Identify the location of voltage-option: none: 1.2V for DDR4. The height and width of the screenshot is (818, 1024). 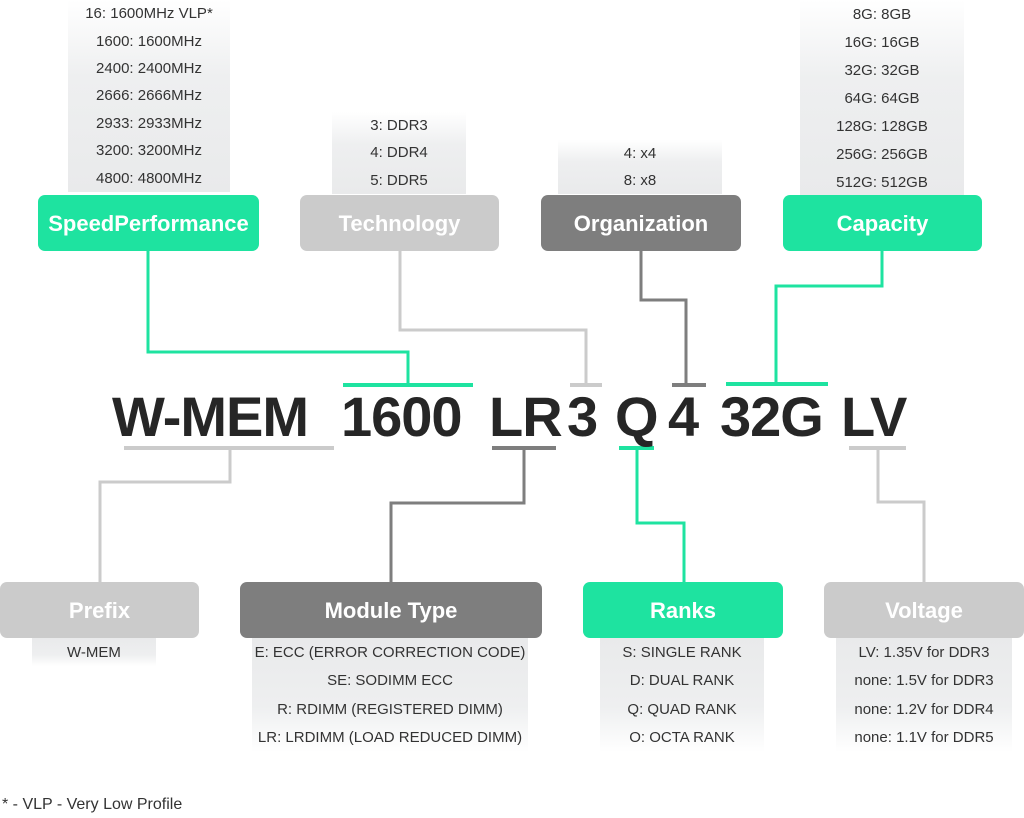
(924, 709).